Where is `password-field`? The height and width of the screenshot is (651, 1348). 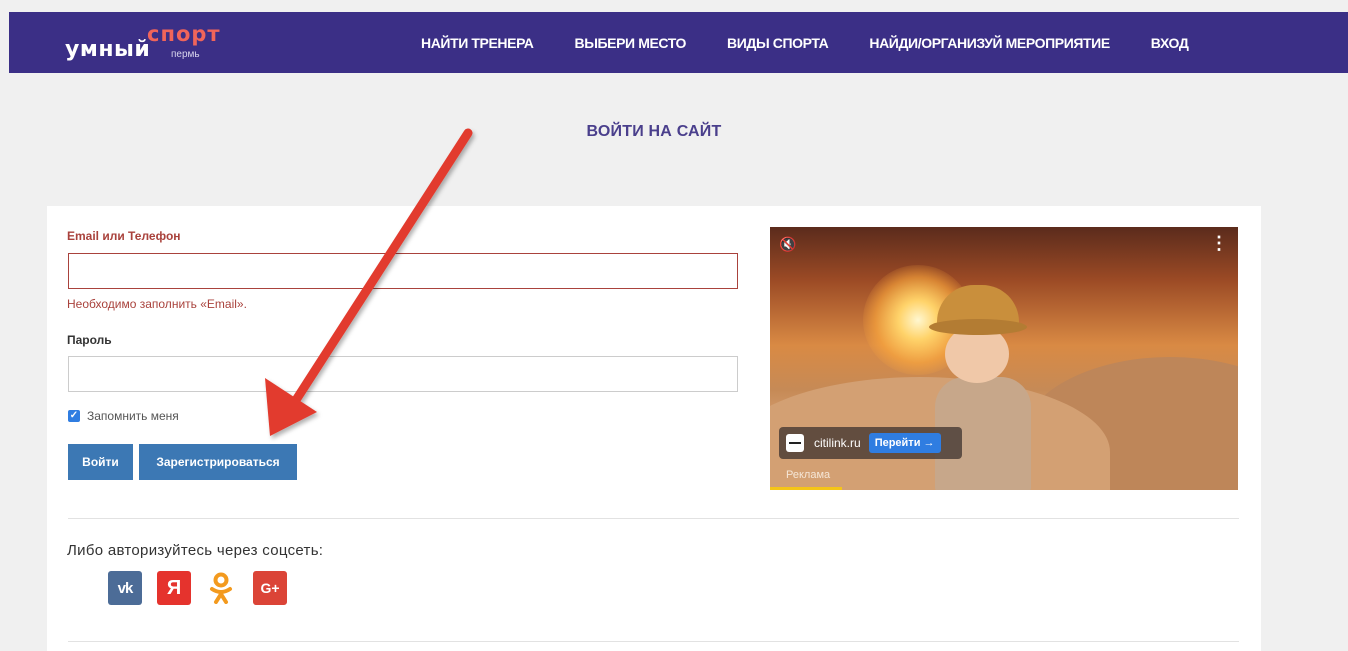 password-field is located at coordinates (403, 374).